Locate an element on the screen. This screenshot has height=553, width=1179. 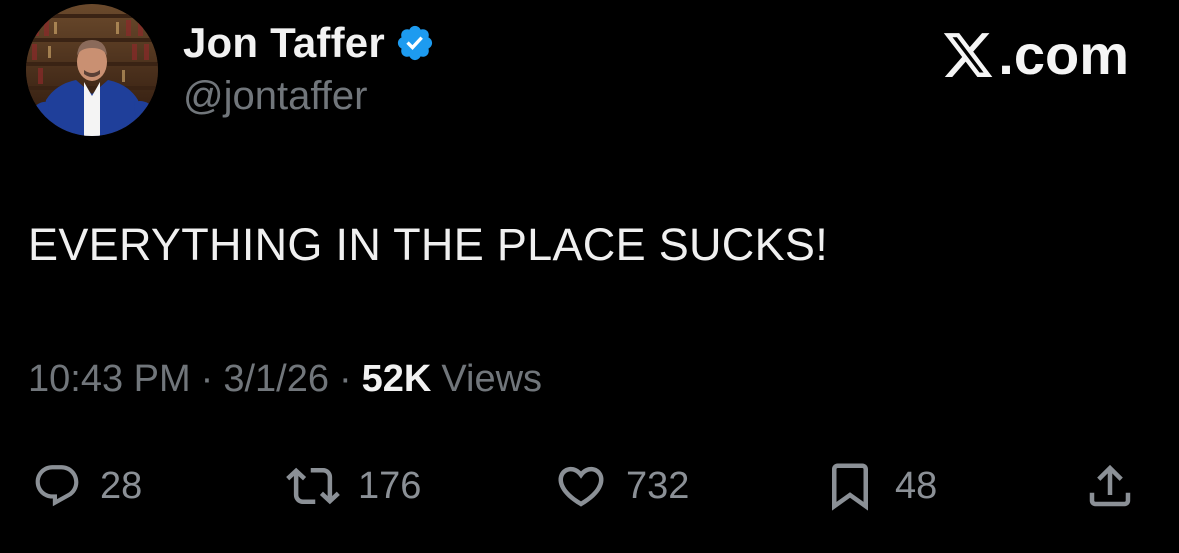
tweet-date: 3/1/26 is located at coordinates (276, 379).